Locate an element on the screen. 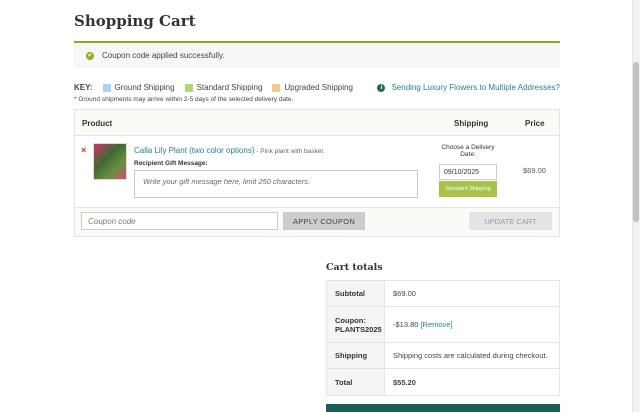 This screenshot has height=412, width=640. remove-item-button: × is located at coordinates (83, 150).